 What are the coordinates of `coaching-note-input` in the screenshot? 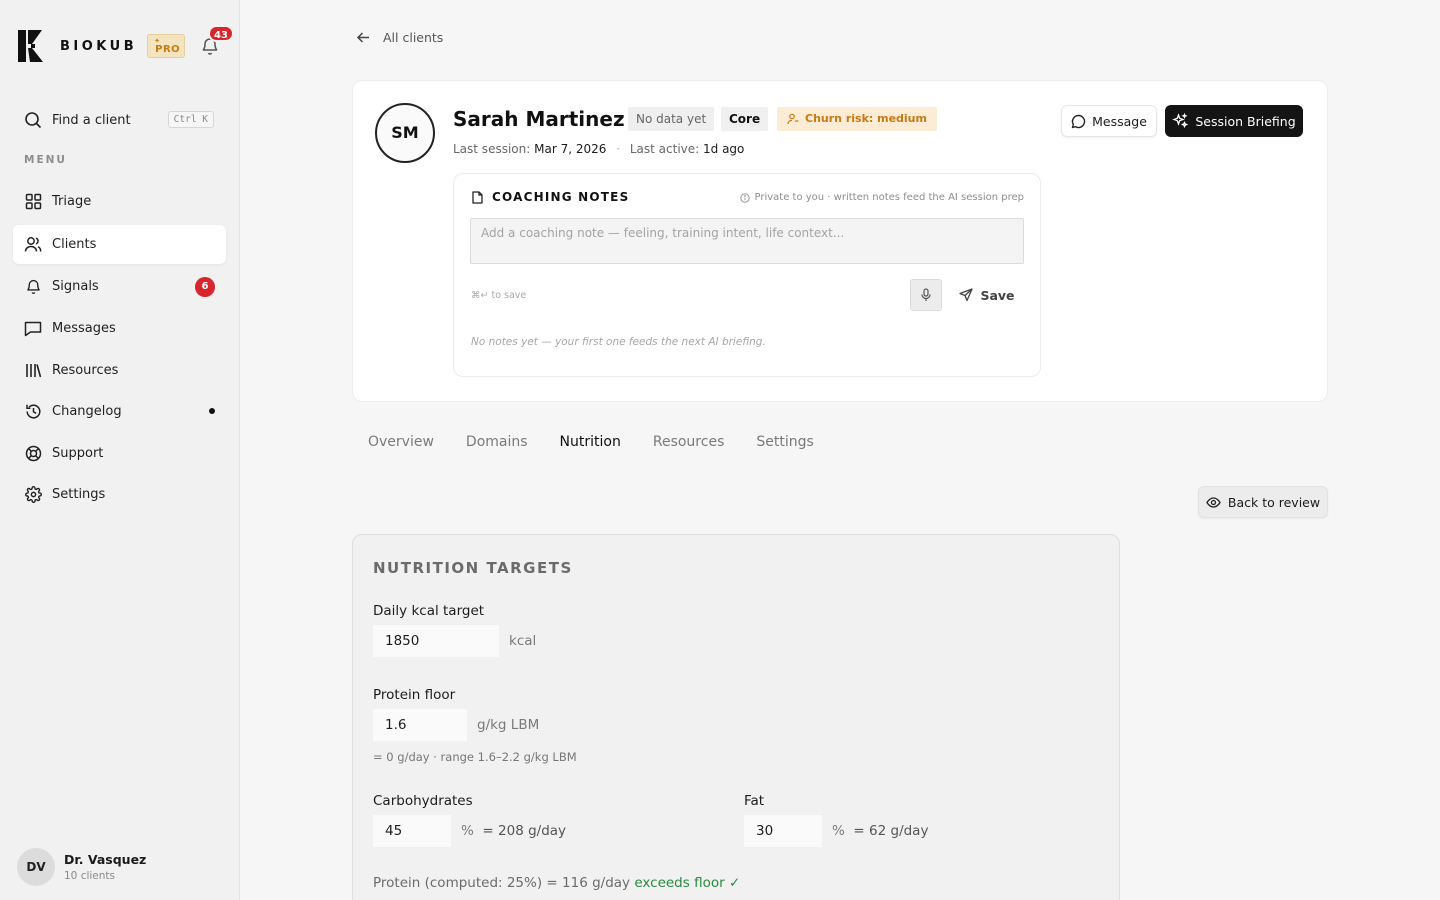 It's located at (747, 241).